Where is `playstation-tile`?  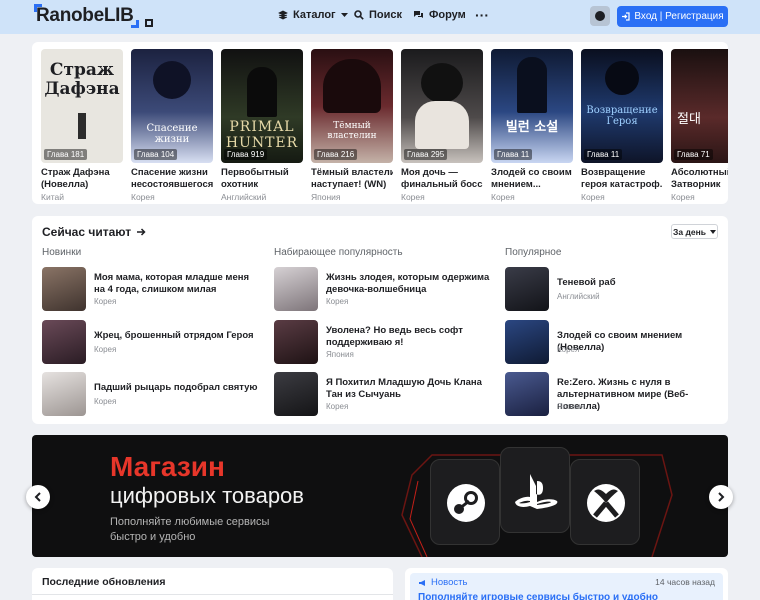 playstation-tile is located at coordinates (535, 490).